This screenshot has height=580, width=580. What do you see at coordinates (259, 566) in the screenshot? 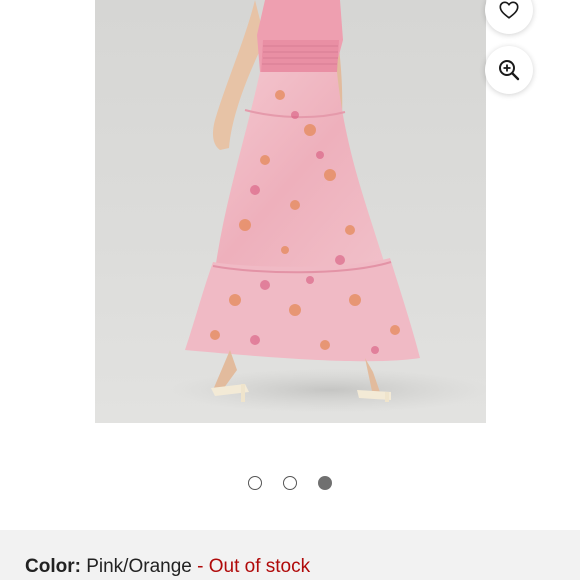
I see `stock-status: Out of stock` at bounding box center [259, 566].